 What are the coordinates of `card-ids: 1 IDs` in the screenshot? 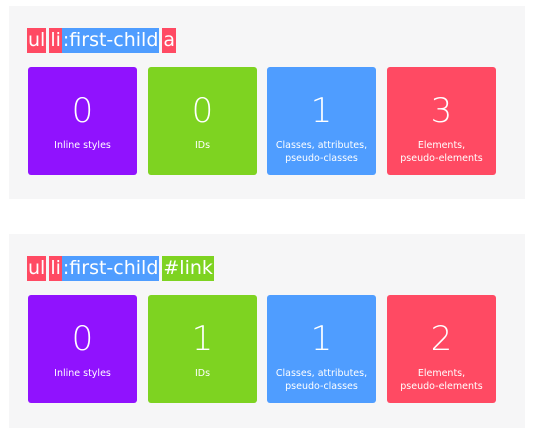 It's located at (202, 349).